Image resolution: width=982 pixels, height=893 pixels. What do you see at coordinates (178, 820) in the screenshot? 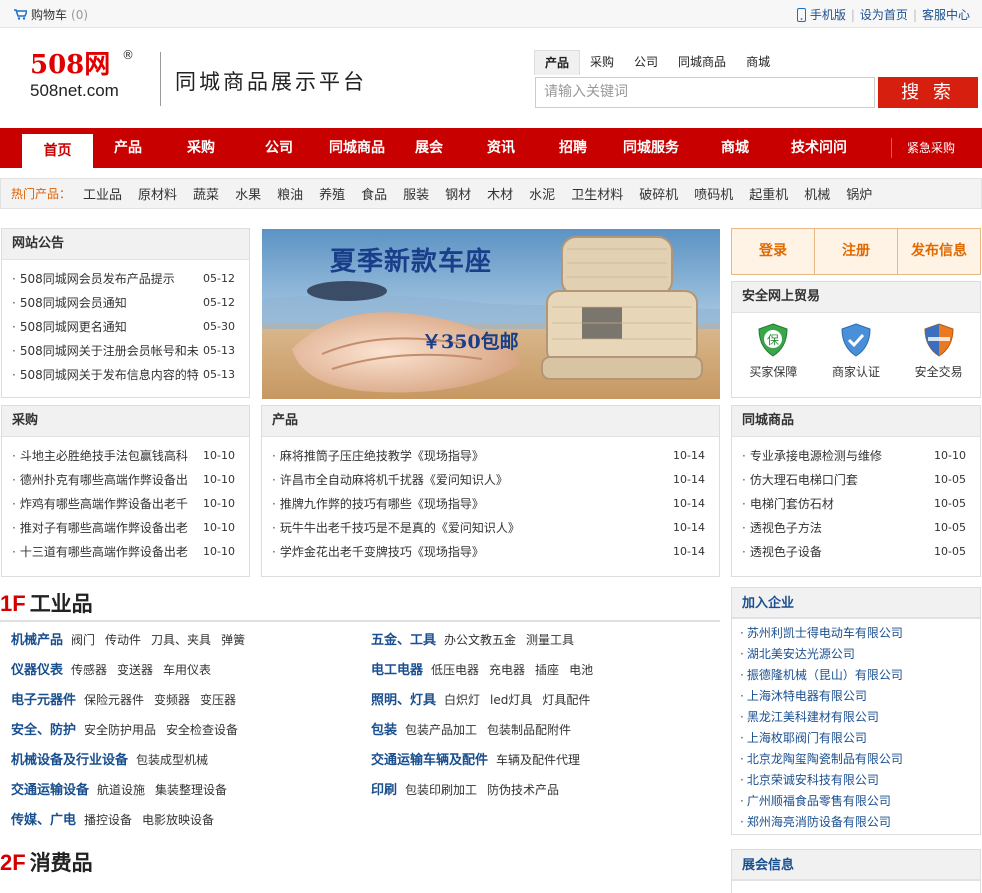
I see `category-sub: 电影放映设备` at bounding box center [178, 820].